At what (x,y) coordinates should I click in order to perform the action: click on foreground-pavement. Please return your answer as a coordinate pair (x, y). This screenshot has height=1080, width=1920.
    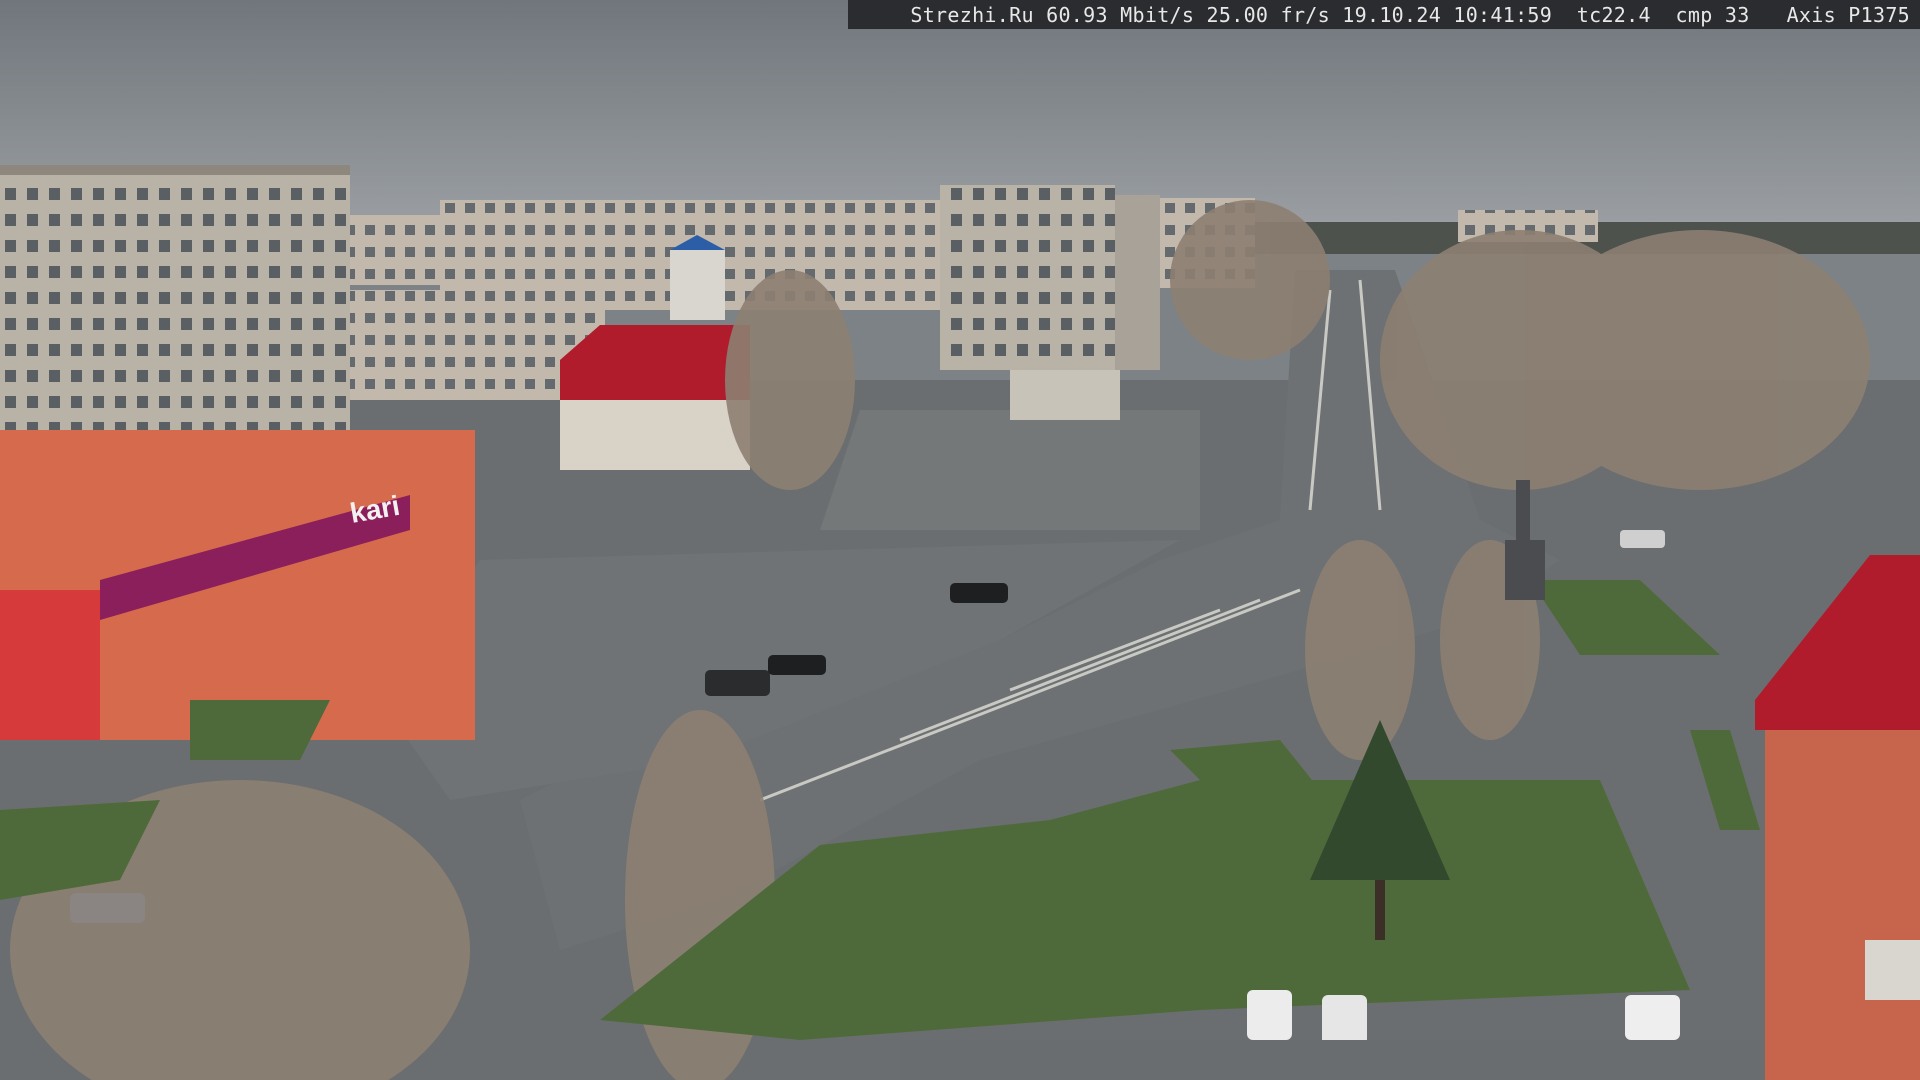
    Looking at the image, I should click on (1330, 1060).